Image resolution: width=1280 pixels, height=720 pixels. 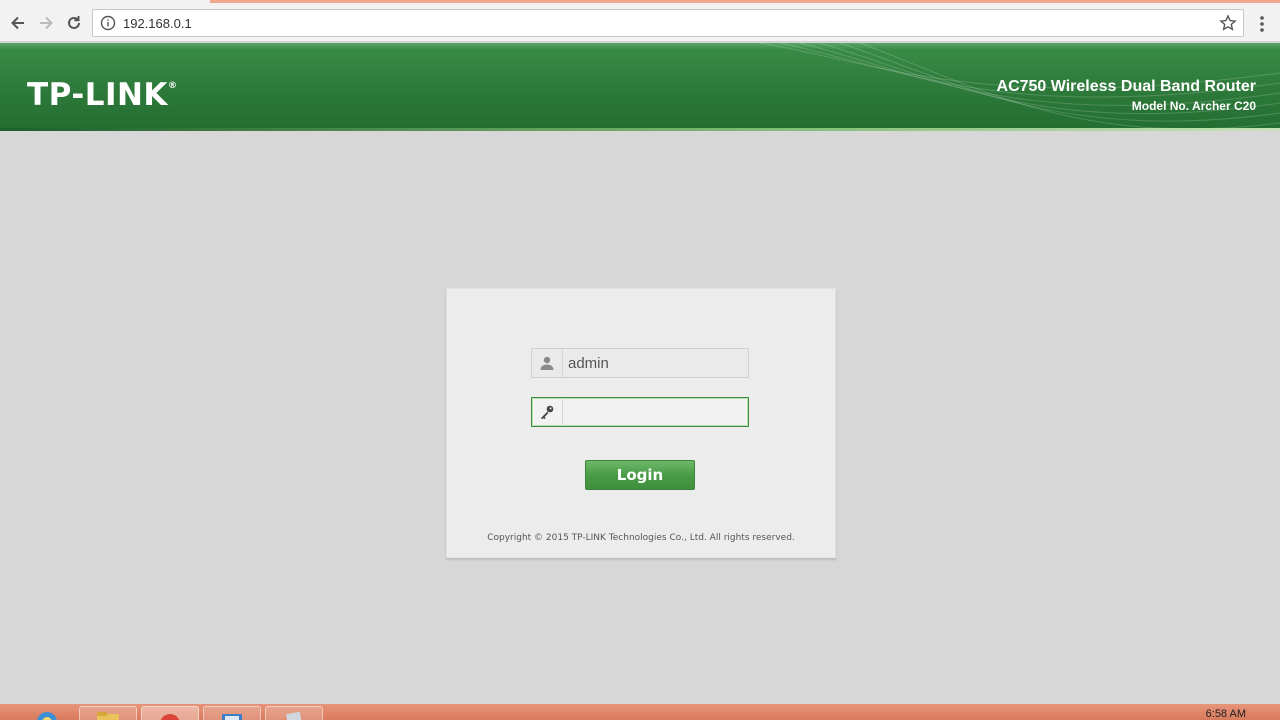 I want to click on username-input, so click(x=656, y=363).